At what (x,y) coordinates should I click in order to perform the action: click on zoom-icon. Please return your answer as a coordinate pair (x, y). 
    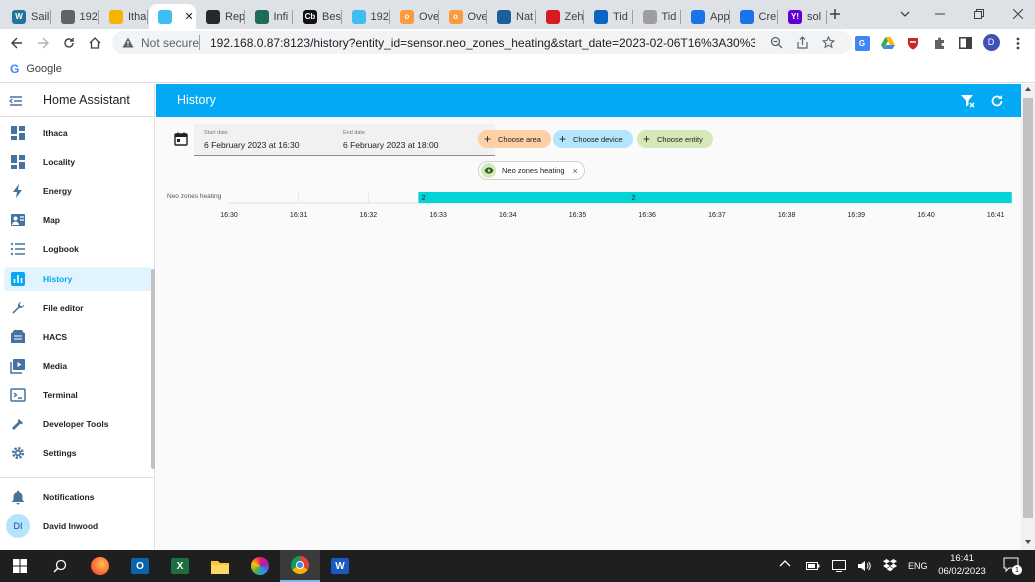
    Looking at the image, I should click on (776, 42).